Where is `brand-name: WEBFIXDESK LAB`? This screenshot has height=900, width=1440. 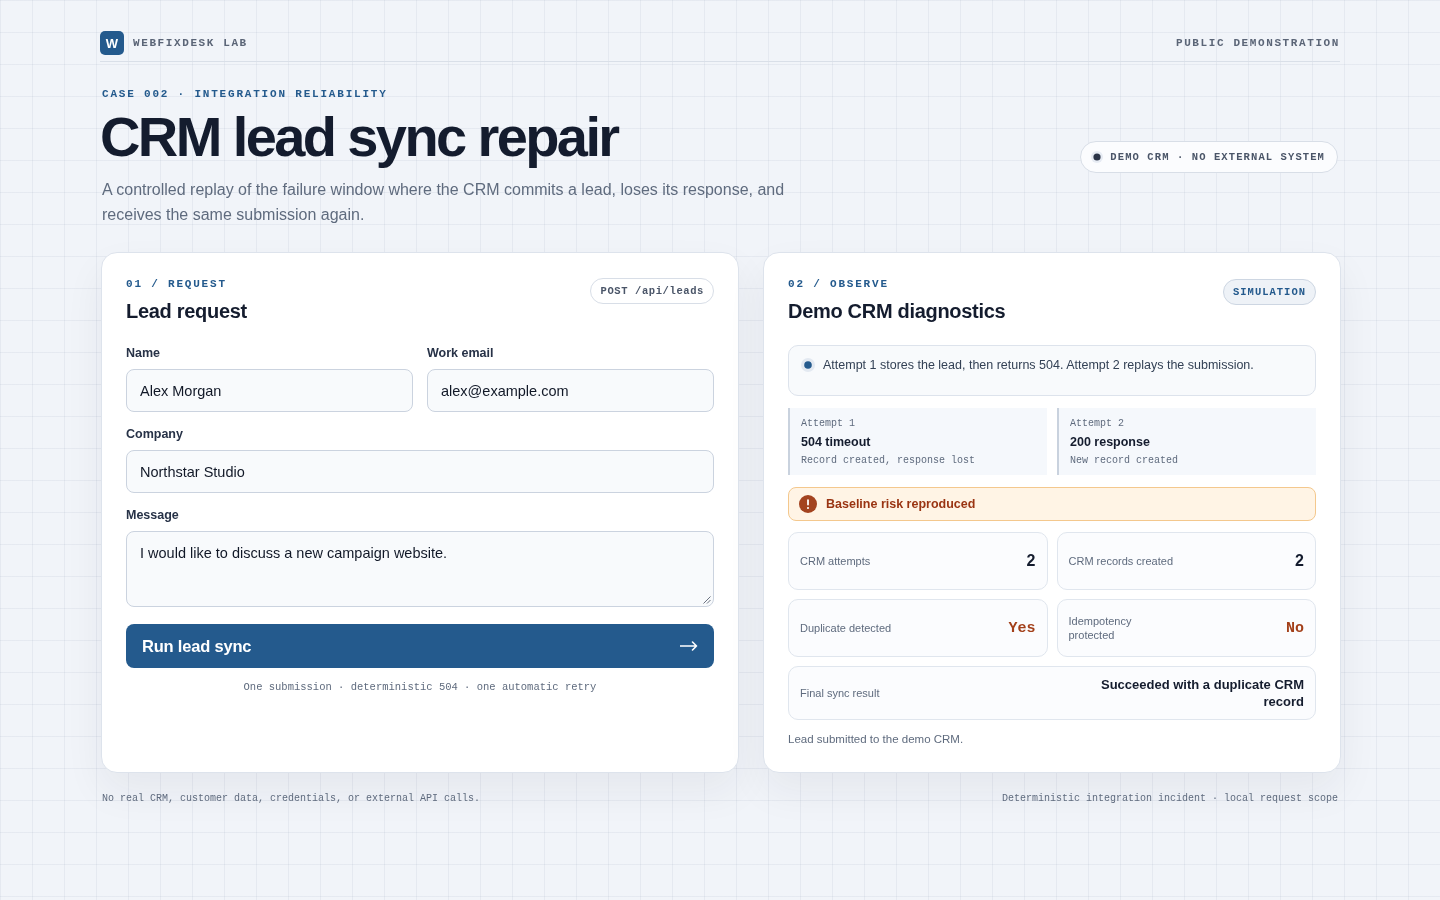
brand-name: WEBFIXDESK LAB is located at coordinates (190, 43).